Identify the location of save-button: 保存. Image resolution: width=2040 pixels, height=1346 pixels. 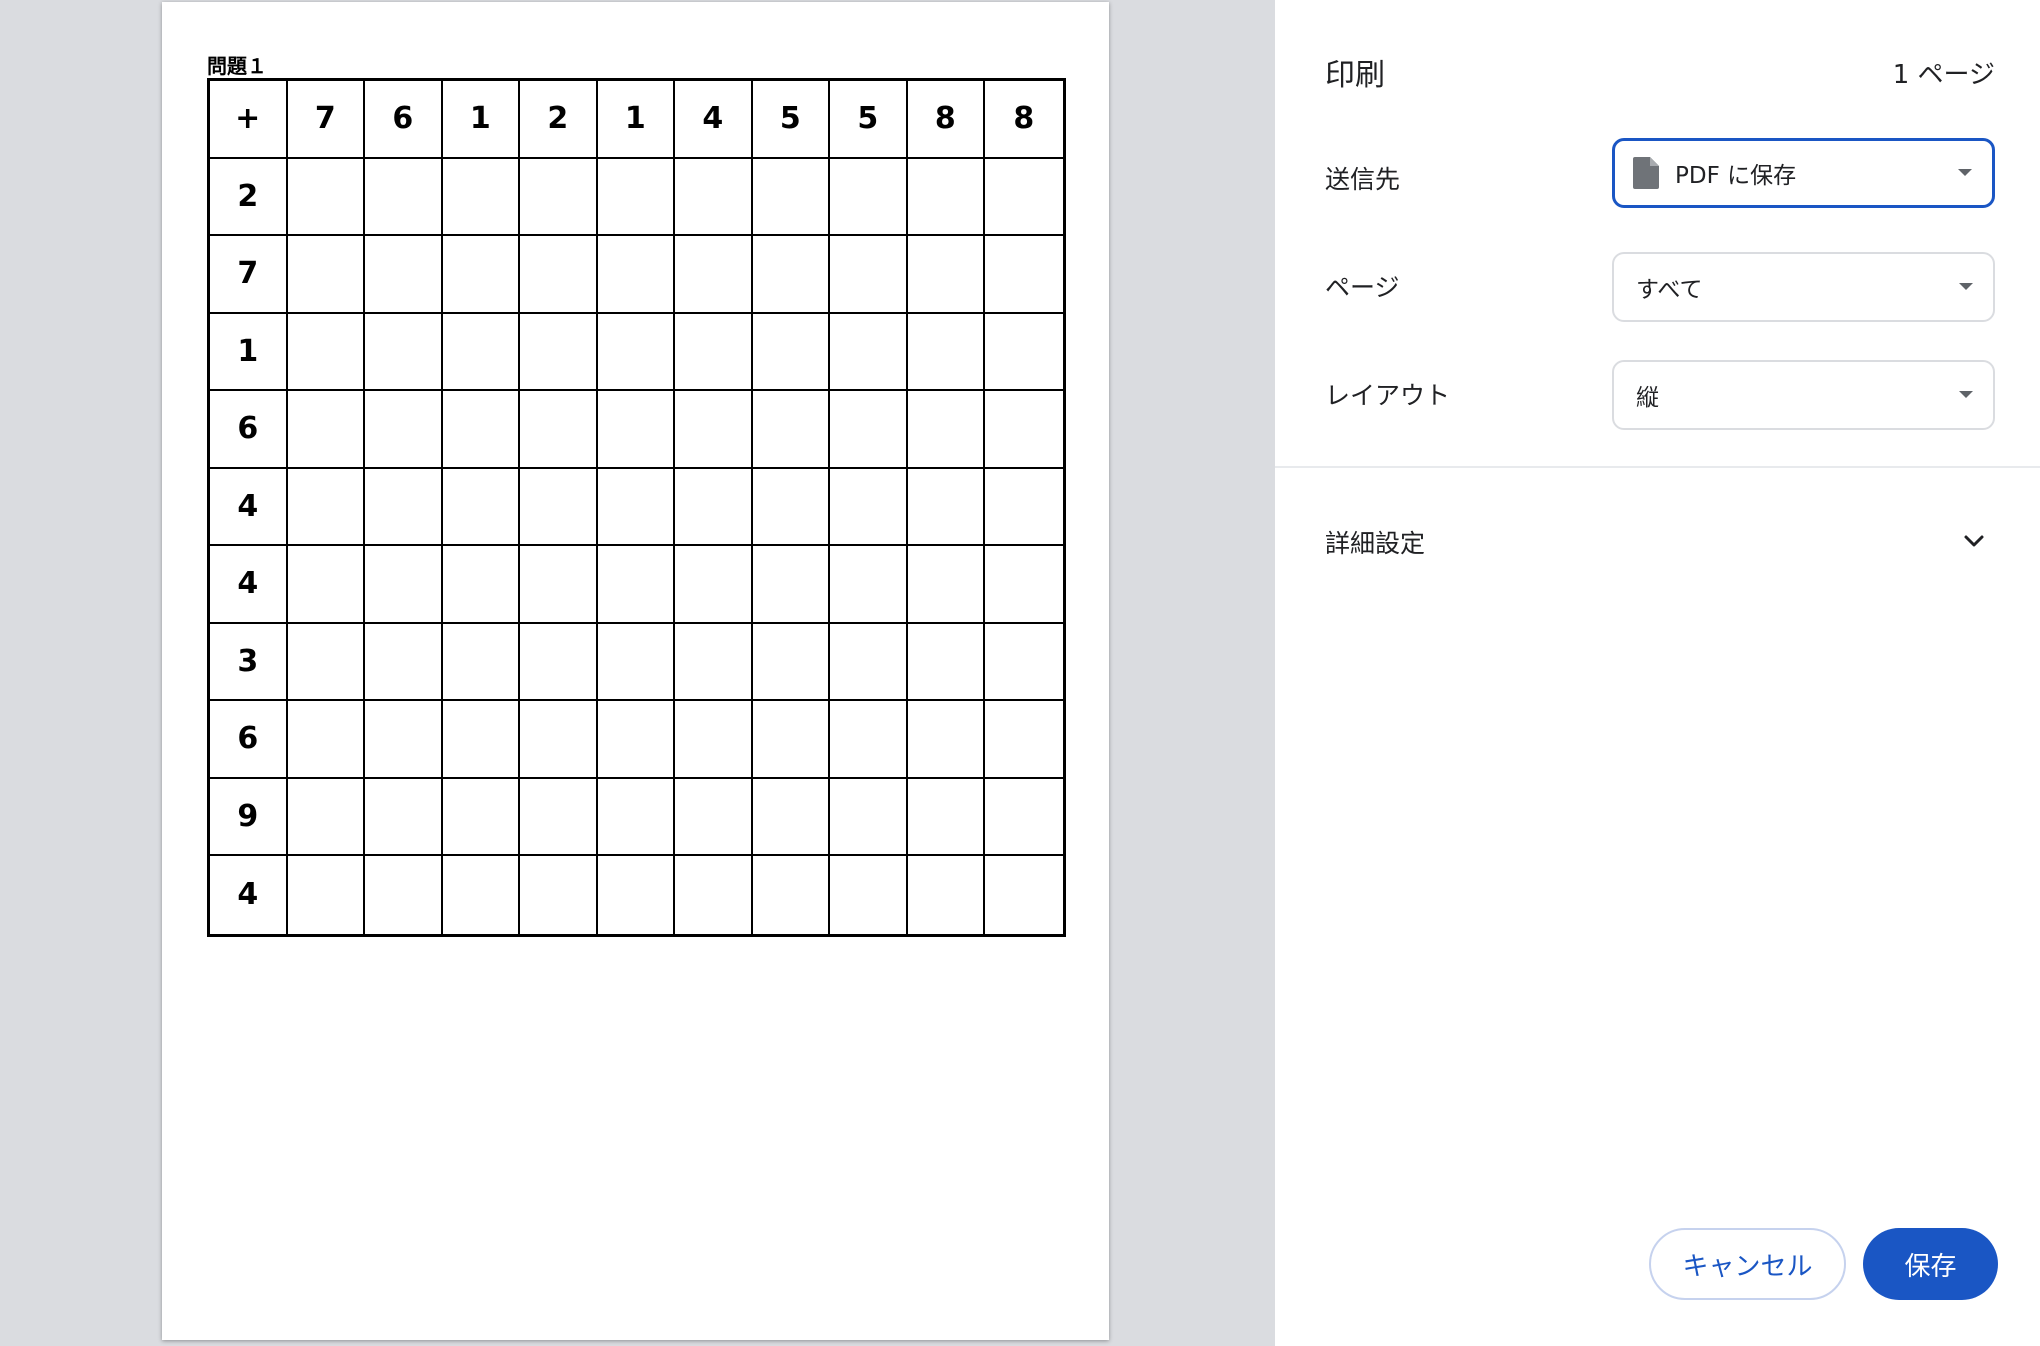
(1930, 1264).